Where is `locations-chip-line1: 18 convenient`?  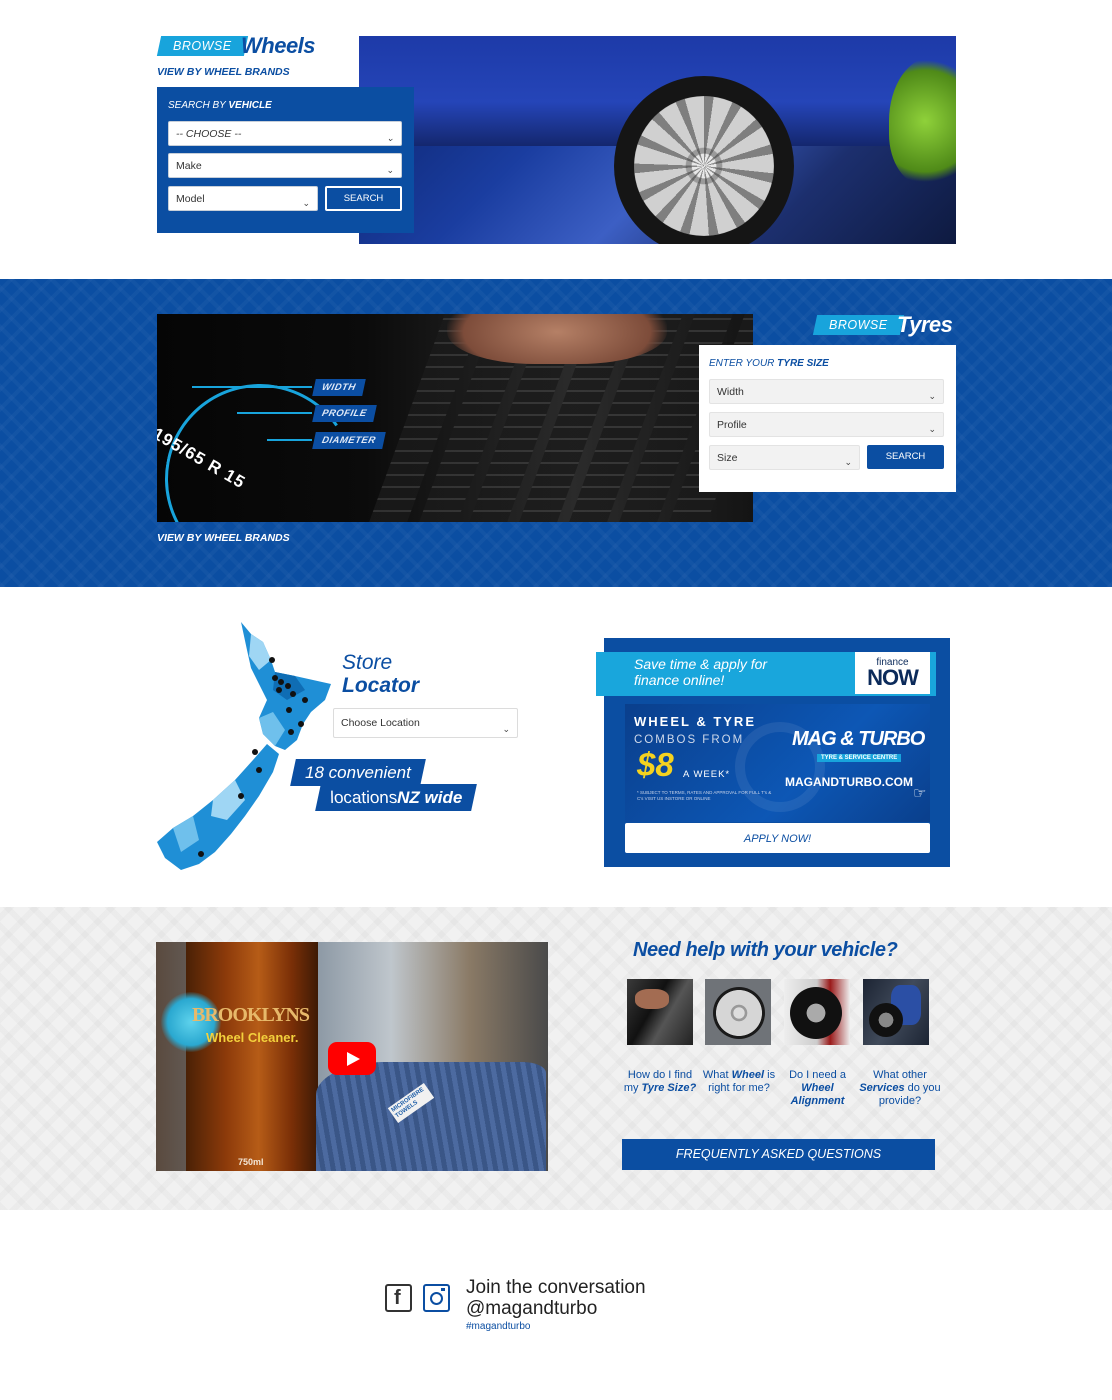 locations-chip-line1: 18 convenient is located at coordinates (358, 772).